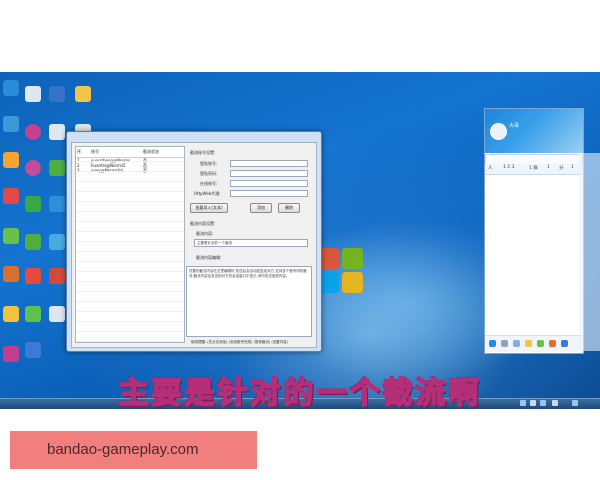 The image size is (600, 480). What do you see at coordinates (504, 343) in the screenshot?
I see `settings-icon` at bounding box center [504, 343].